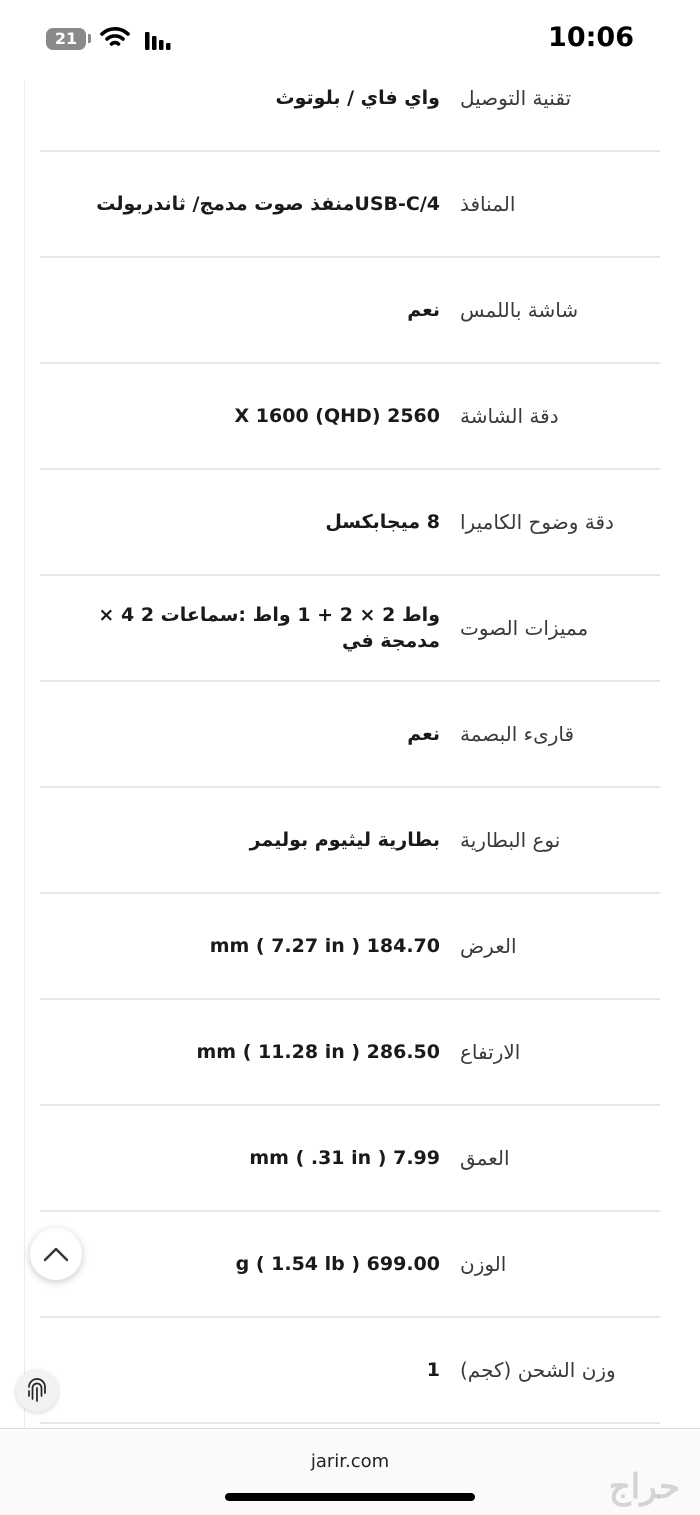  What do you see at coordinates (89, 38) in the screenshot?
I see `battery-tip` at bounding box center [89, 38].